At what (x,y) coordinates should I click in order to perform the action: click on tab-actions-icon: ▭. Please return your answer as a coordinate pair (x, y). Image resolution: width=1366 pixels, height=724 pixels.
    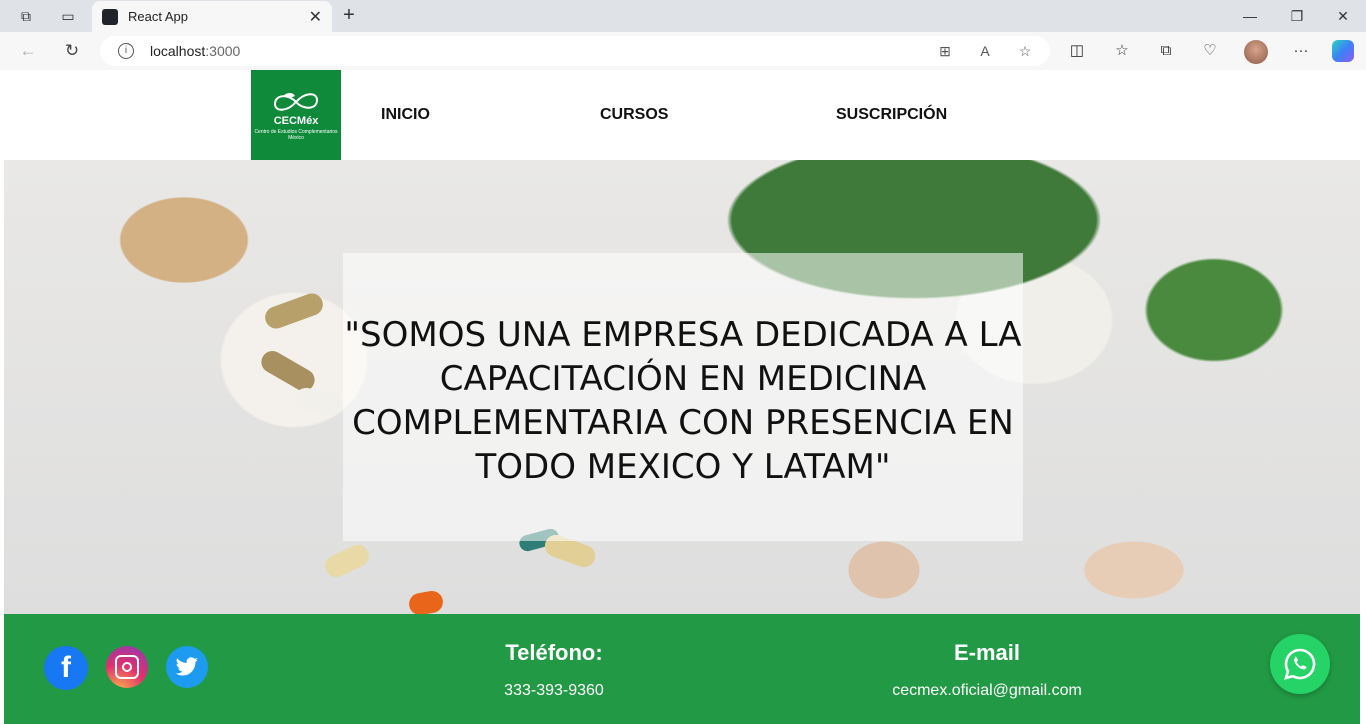
    Looking at the image, I should click on (68, 16).